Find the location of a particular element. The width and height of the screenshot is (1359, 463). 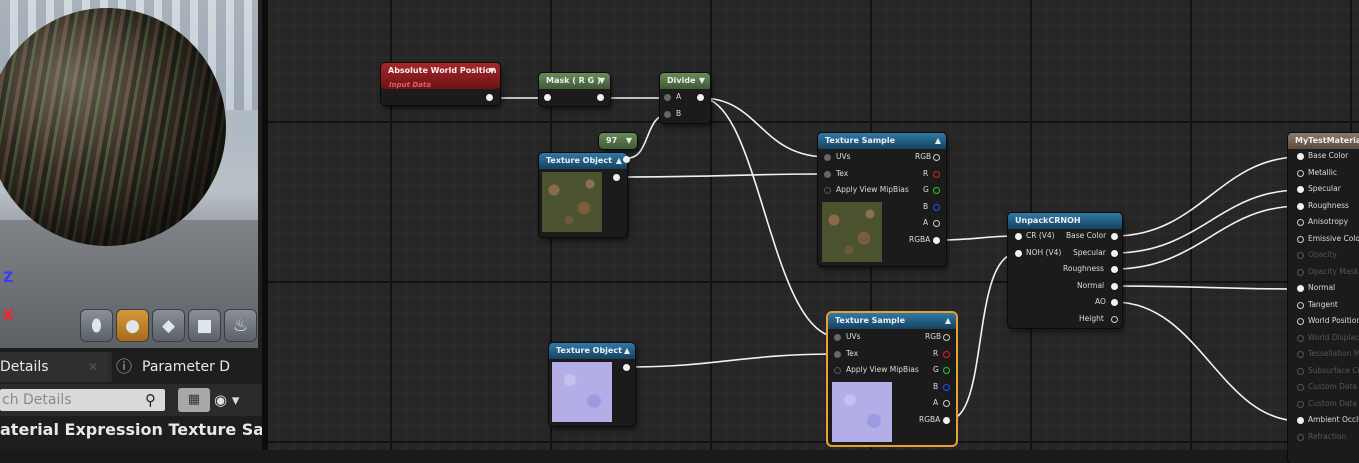

cylinder-icon: ⬮ is located at coordinates (96, 325).